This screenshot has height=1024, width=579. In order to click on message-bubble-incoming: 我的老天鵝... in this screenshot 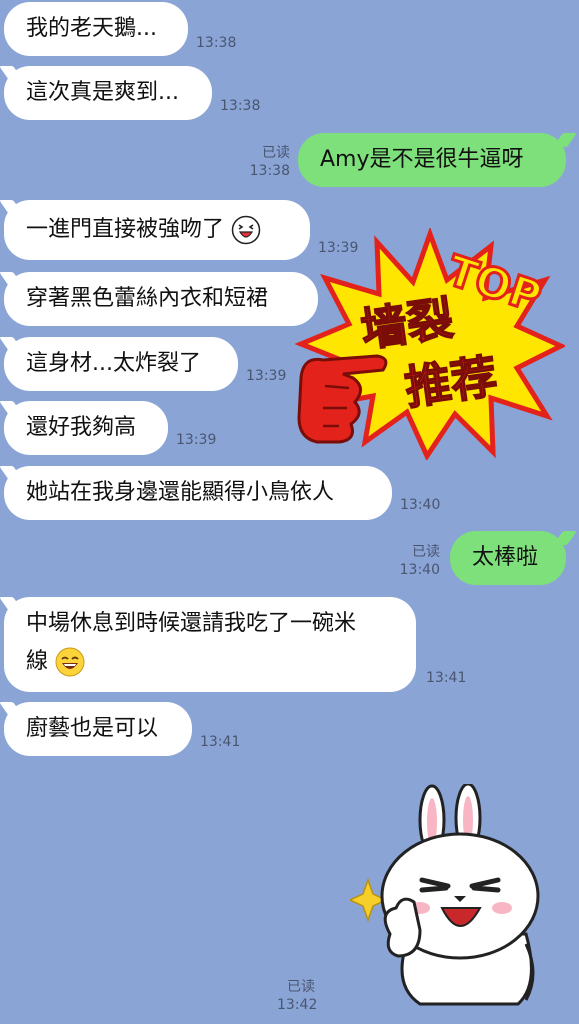, I will do `click(96, 29)`.